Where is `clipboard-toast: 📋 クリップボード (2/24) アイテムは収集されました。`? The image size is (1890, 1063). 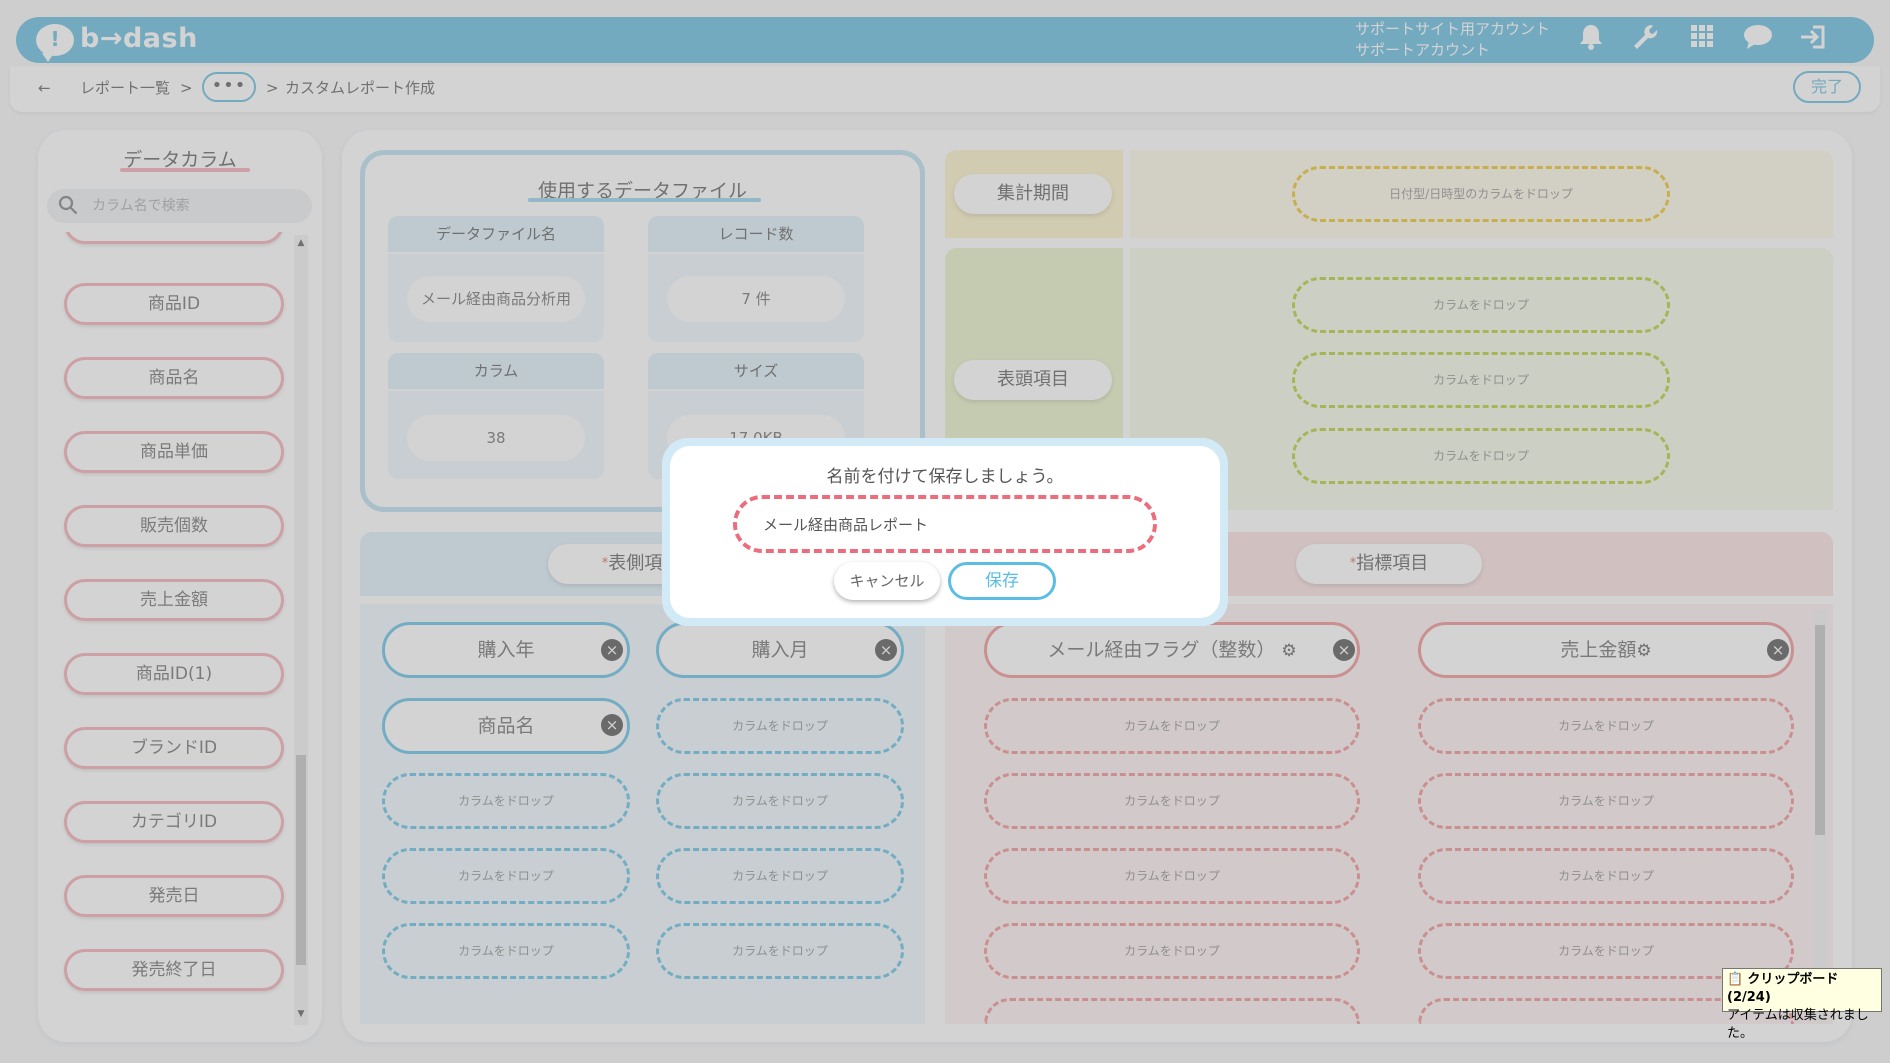
clipboard-toast: 📋 クリップボード (2/24) アイテムは収集されました。 is located at coordinates (1802, 1004).